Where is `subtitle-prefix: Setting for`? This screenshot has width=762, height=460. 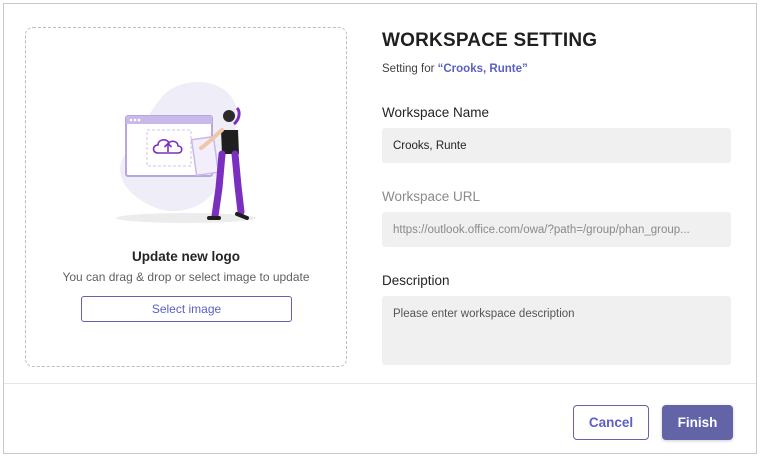
subtitle-prefix: Setting for is located at coordinates (408, 69).